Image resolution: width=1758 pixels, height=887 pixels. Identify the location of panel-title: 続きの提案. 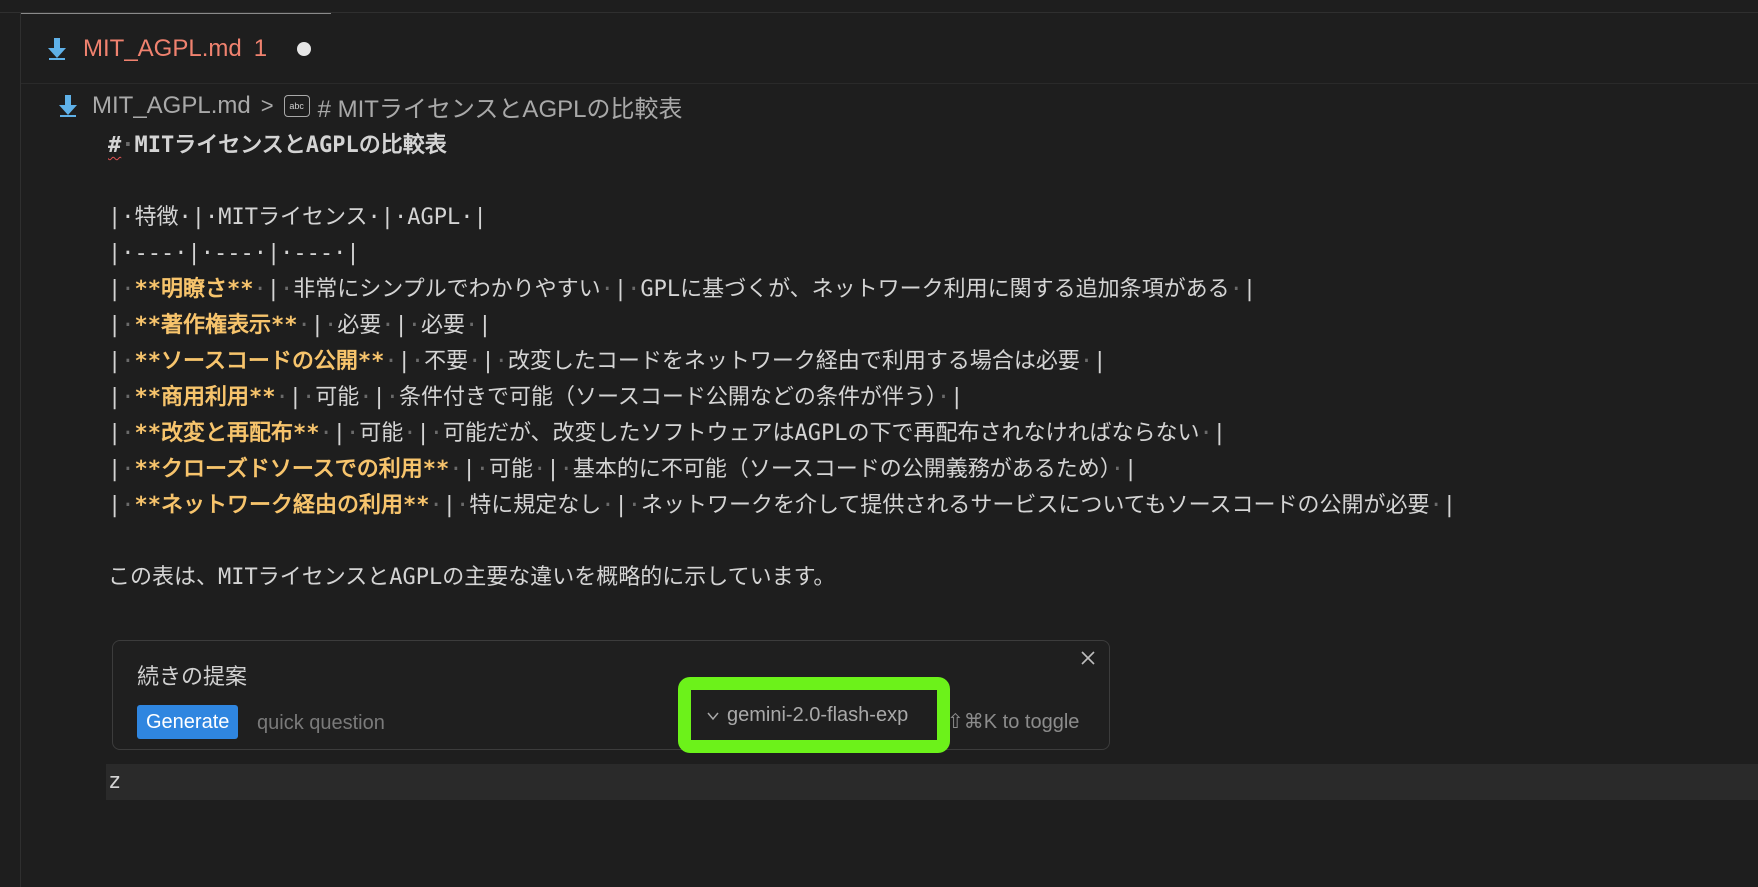
(192, 676).